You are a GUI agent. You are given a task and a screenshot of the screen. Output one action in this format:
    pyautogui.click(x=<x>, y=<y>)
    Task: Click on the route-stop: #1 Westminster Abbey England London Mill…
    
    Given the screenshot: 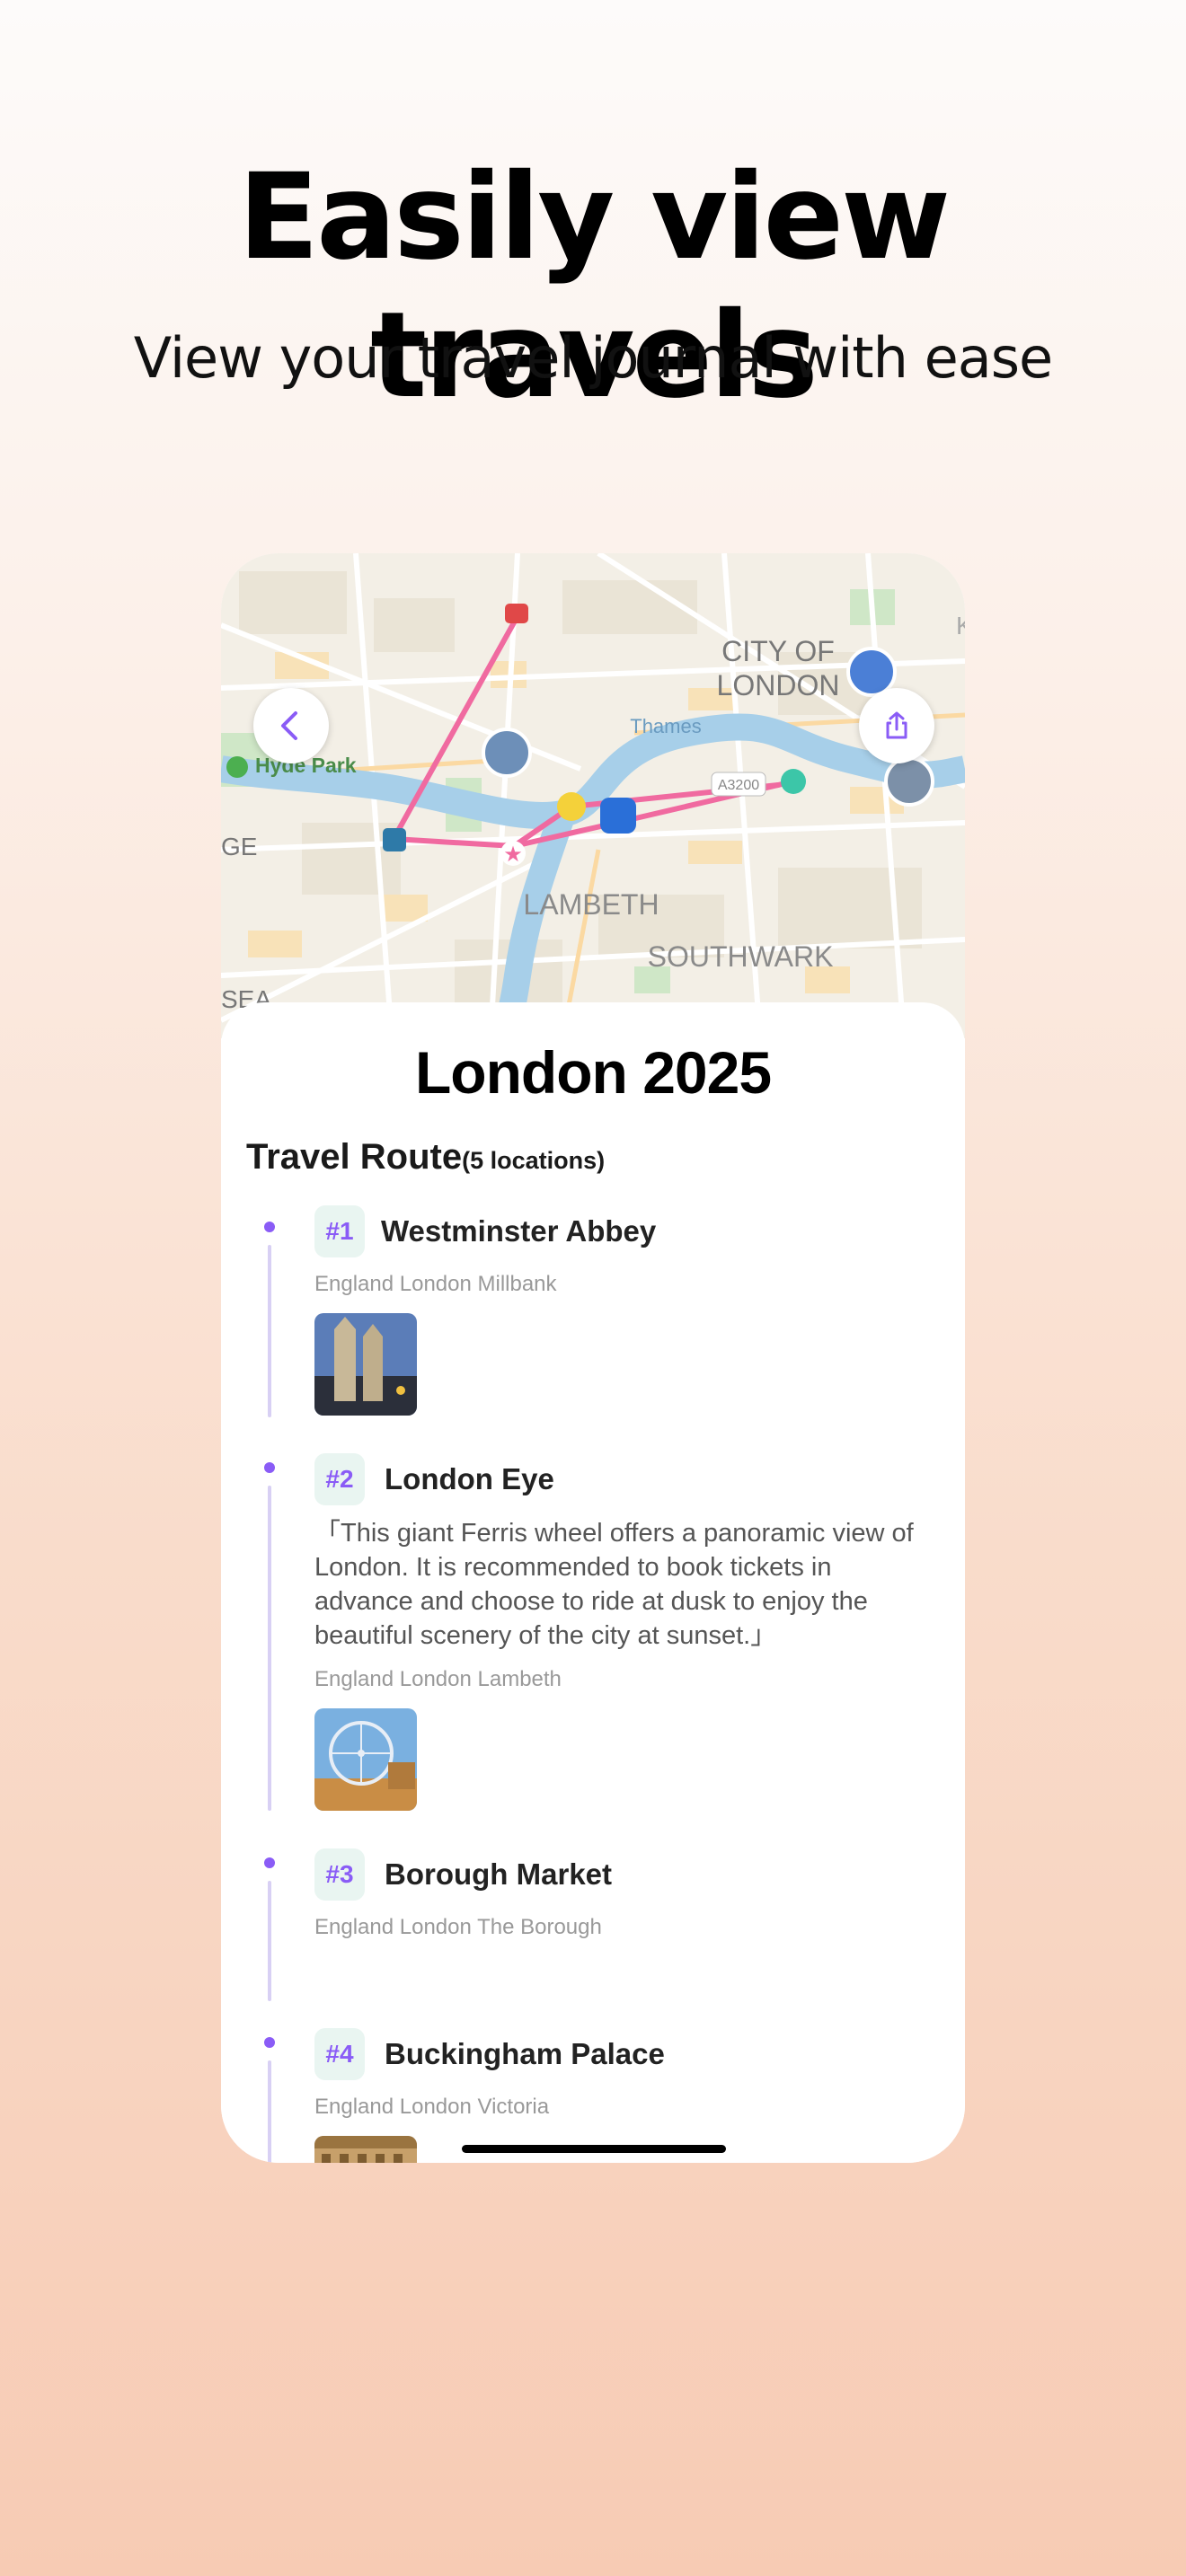 What is the action you would take?
    pyautogui.click(x=593, y=1322)
    